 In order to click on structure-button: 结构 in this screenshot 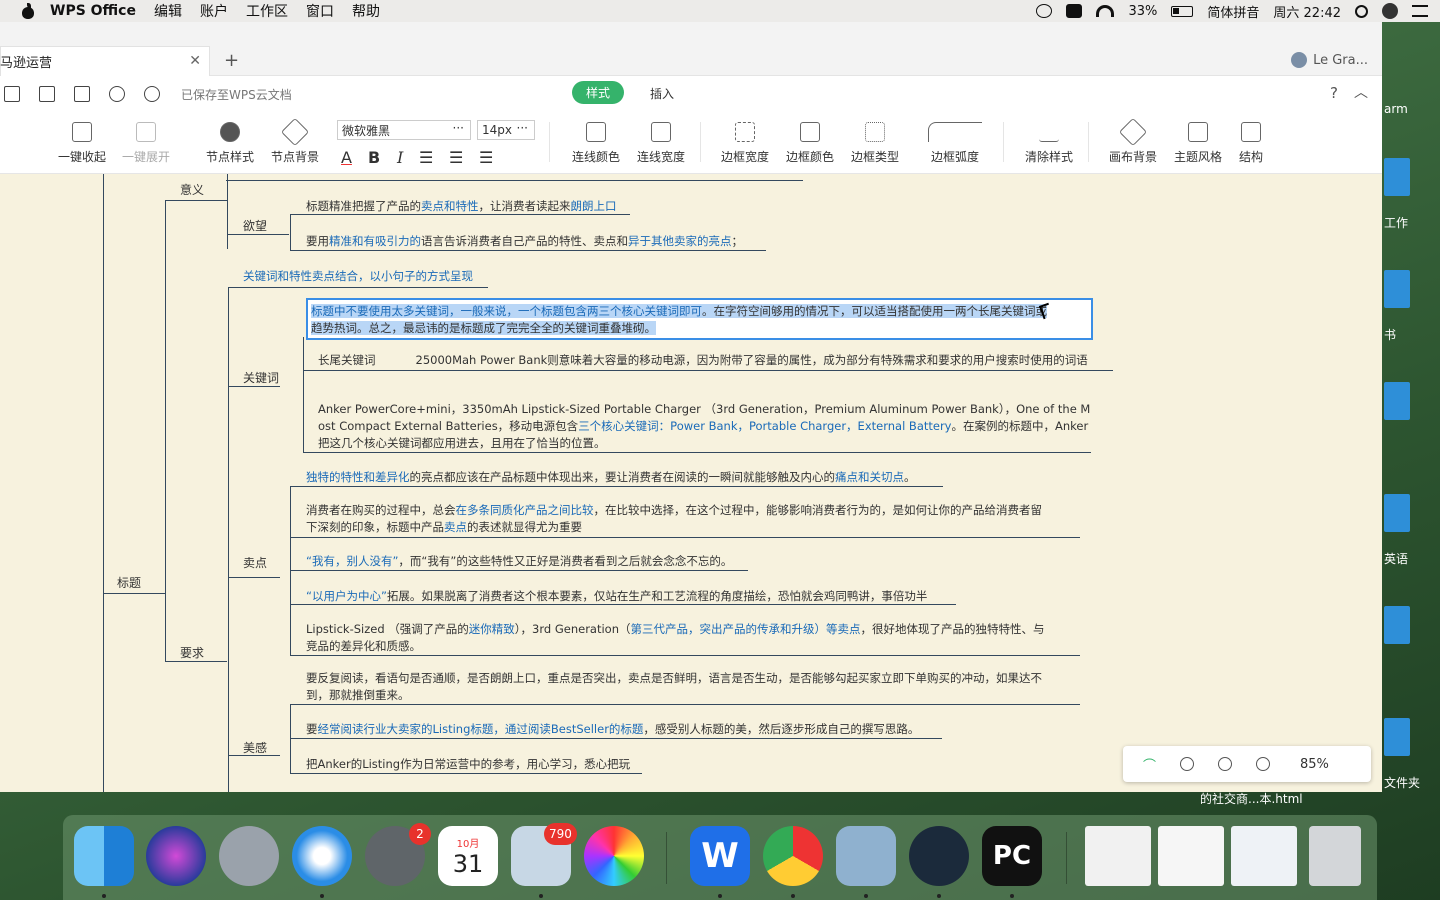, I will do `click(1251, 143)`.